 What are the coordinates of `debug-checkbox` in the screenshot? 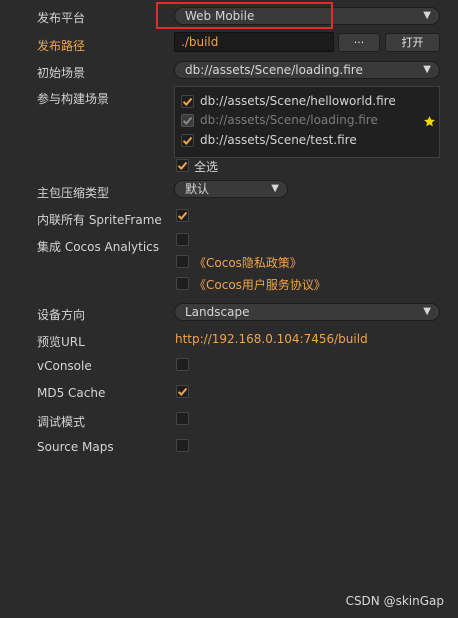 It's located at (182, 418).